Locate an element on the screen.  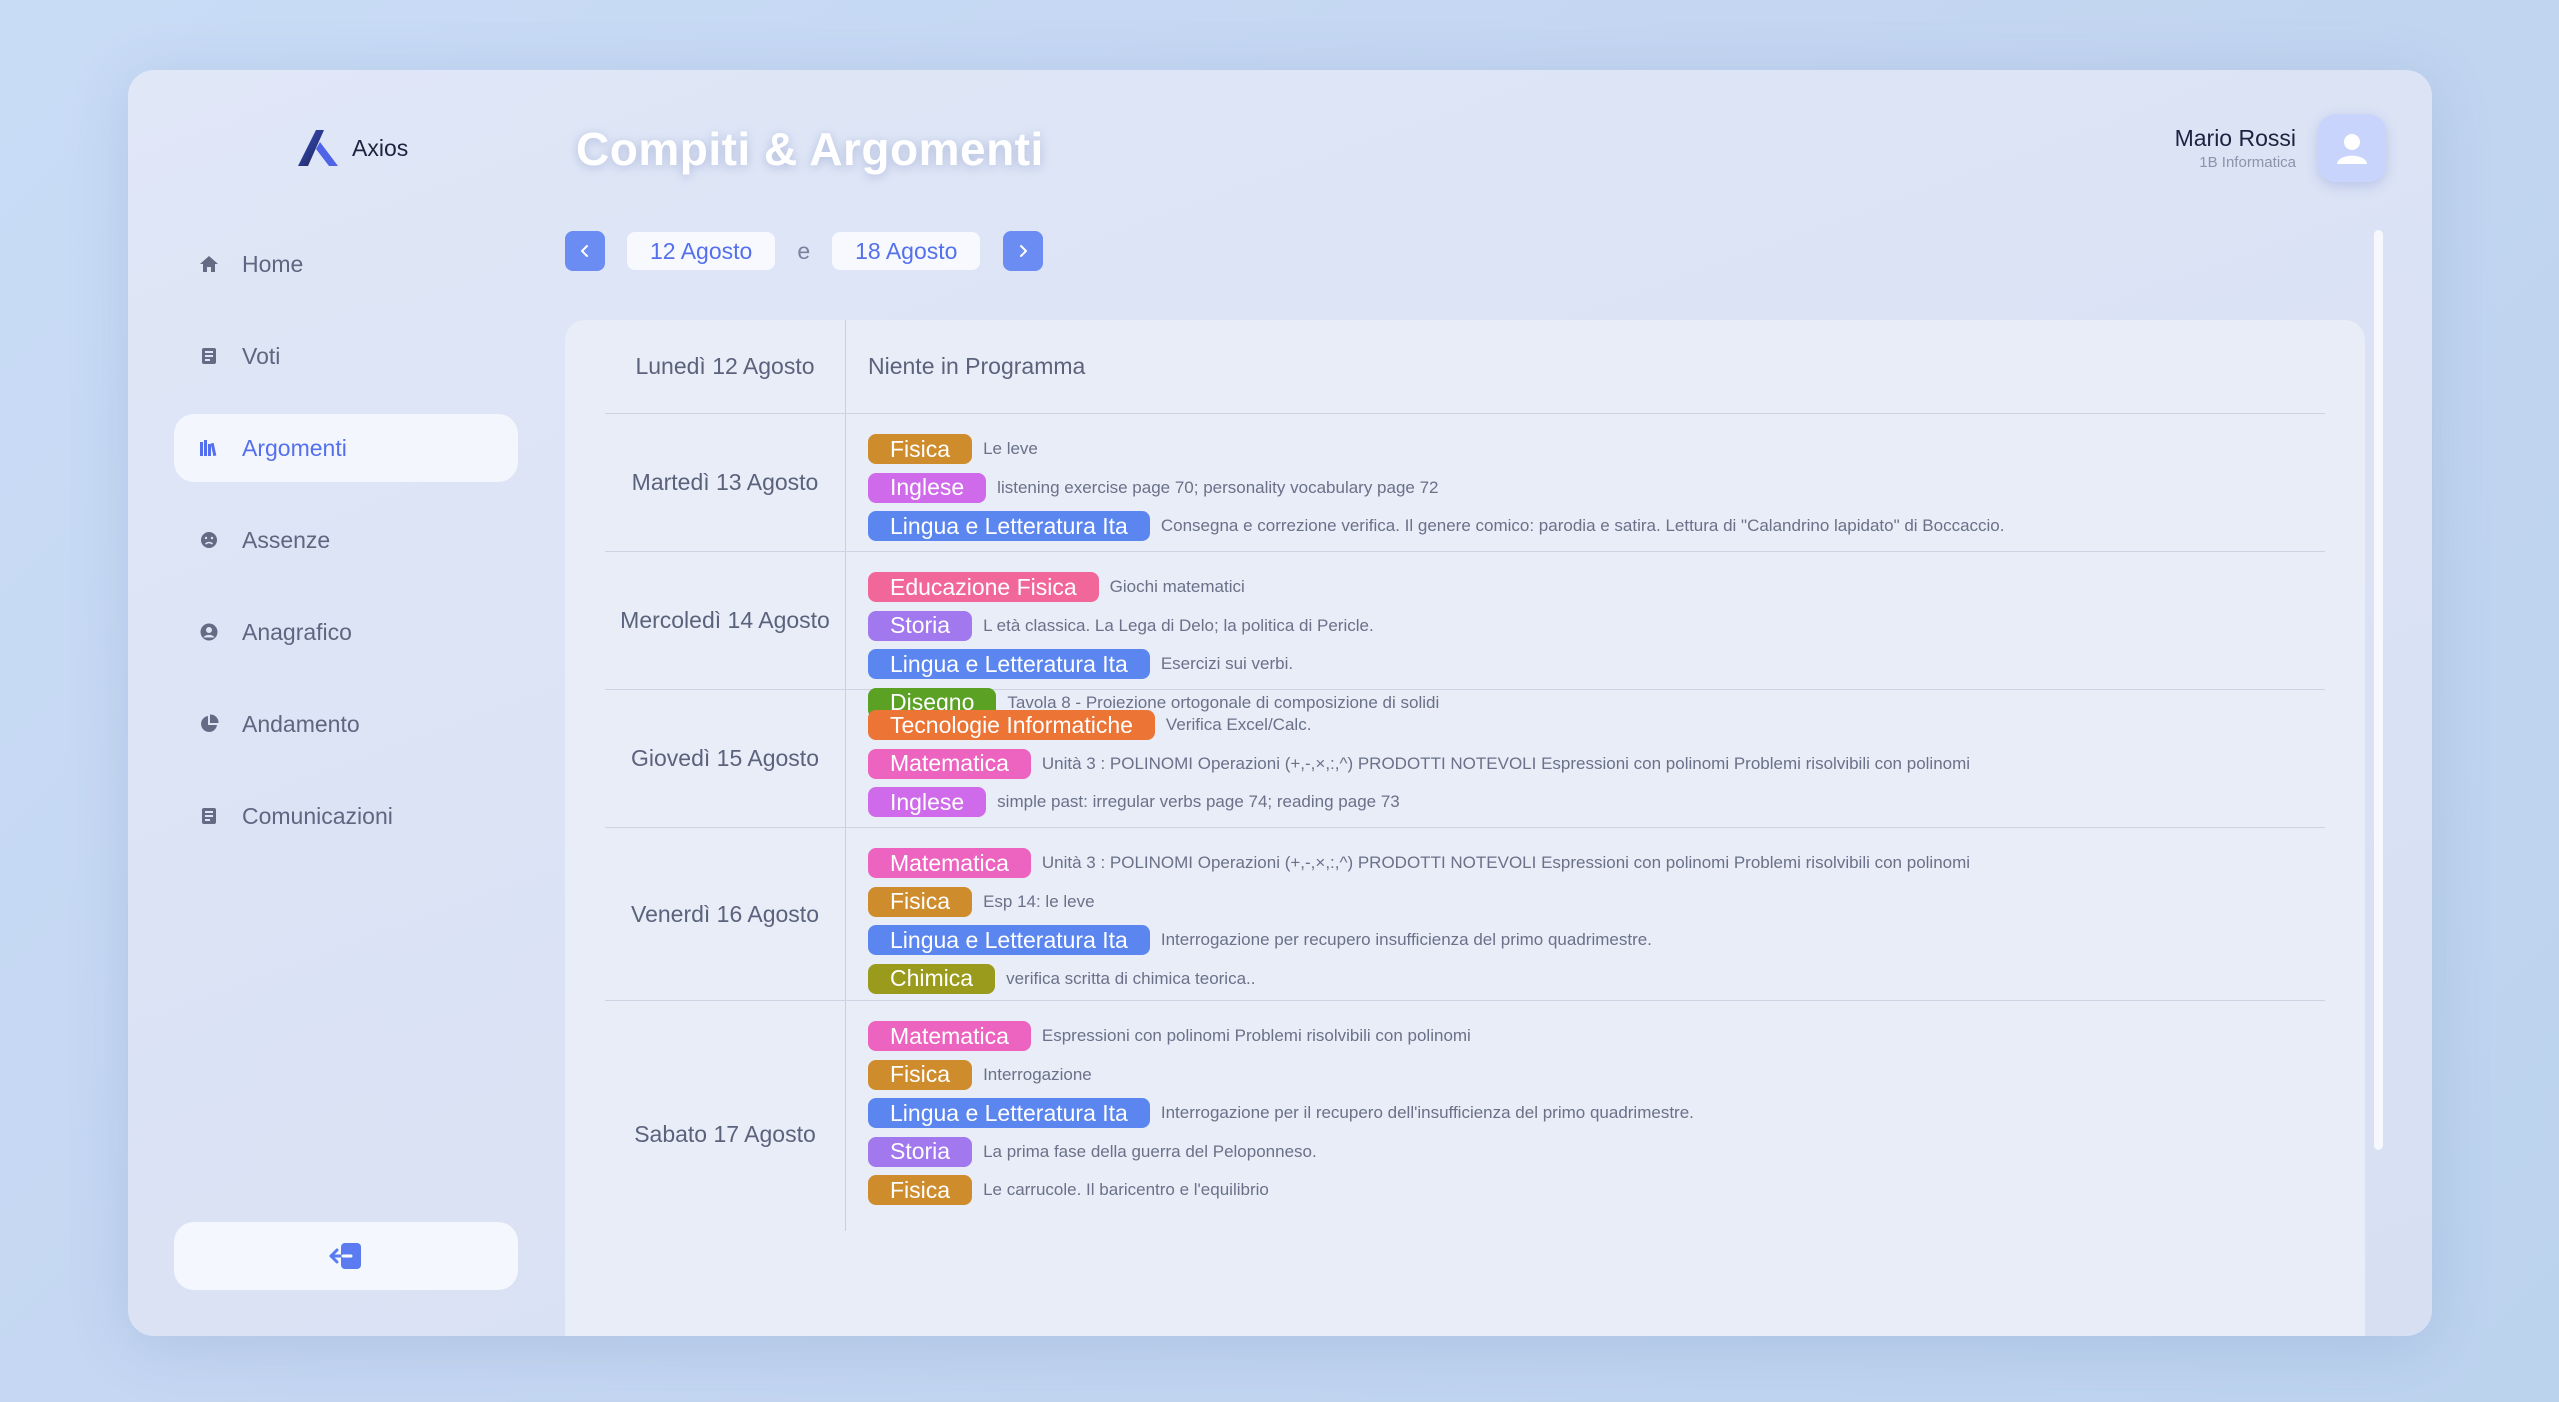
day-row: Lunedì 12 Agosto Niente in Programma is located at coordinates (1465, 367).